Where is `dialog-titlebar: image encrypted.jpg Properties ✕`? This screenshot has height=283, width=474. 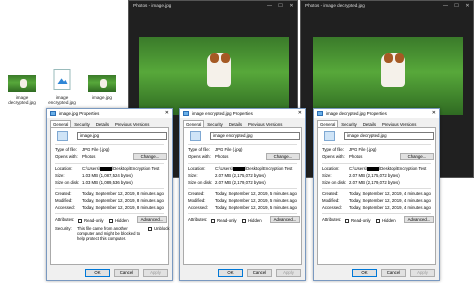
dialog-titlebar: image encrypted.jpg Properties ✕ is located at coordinates (242, 113).